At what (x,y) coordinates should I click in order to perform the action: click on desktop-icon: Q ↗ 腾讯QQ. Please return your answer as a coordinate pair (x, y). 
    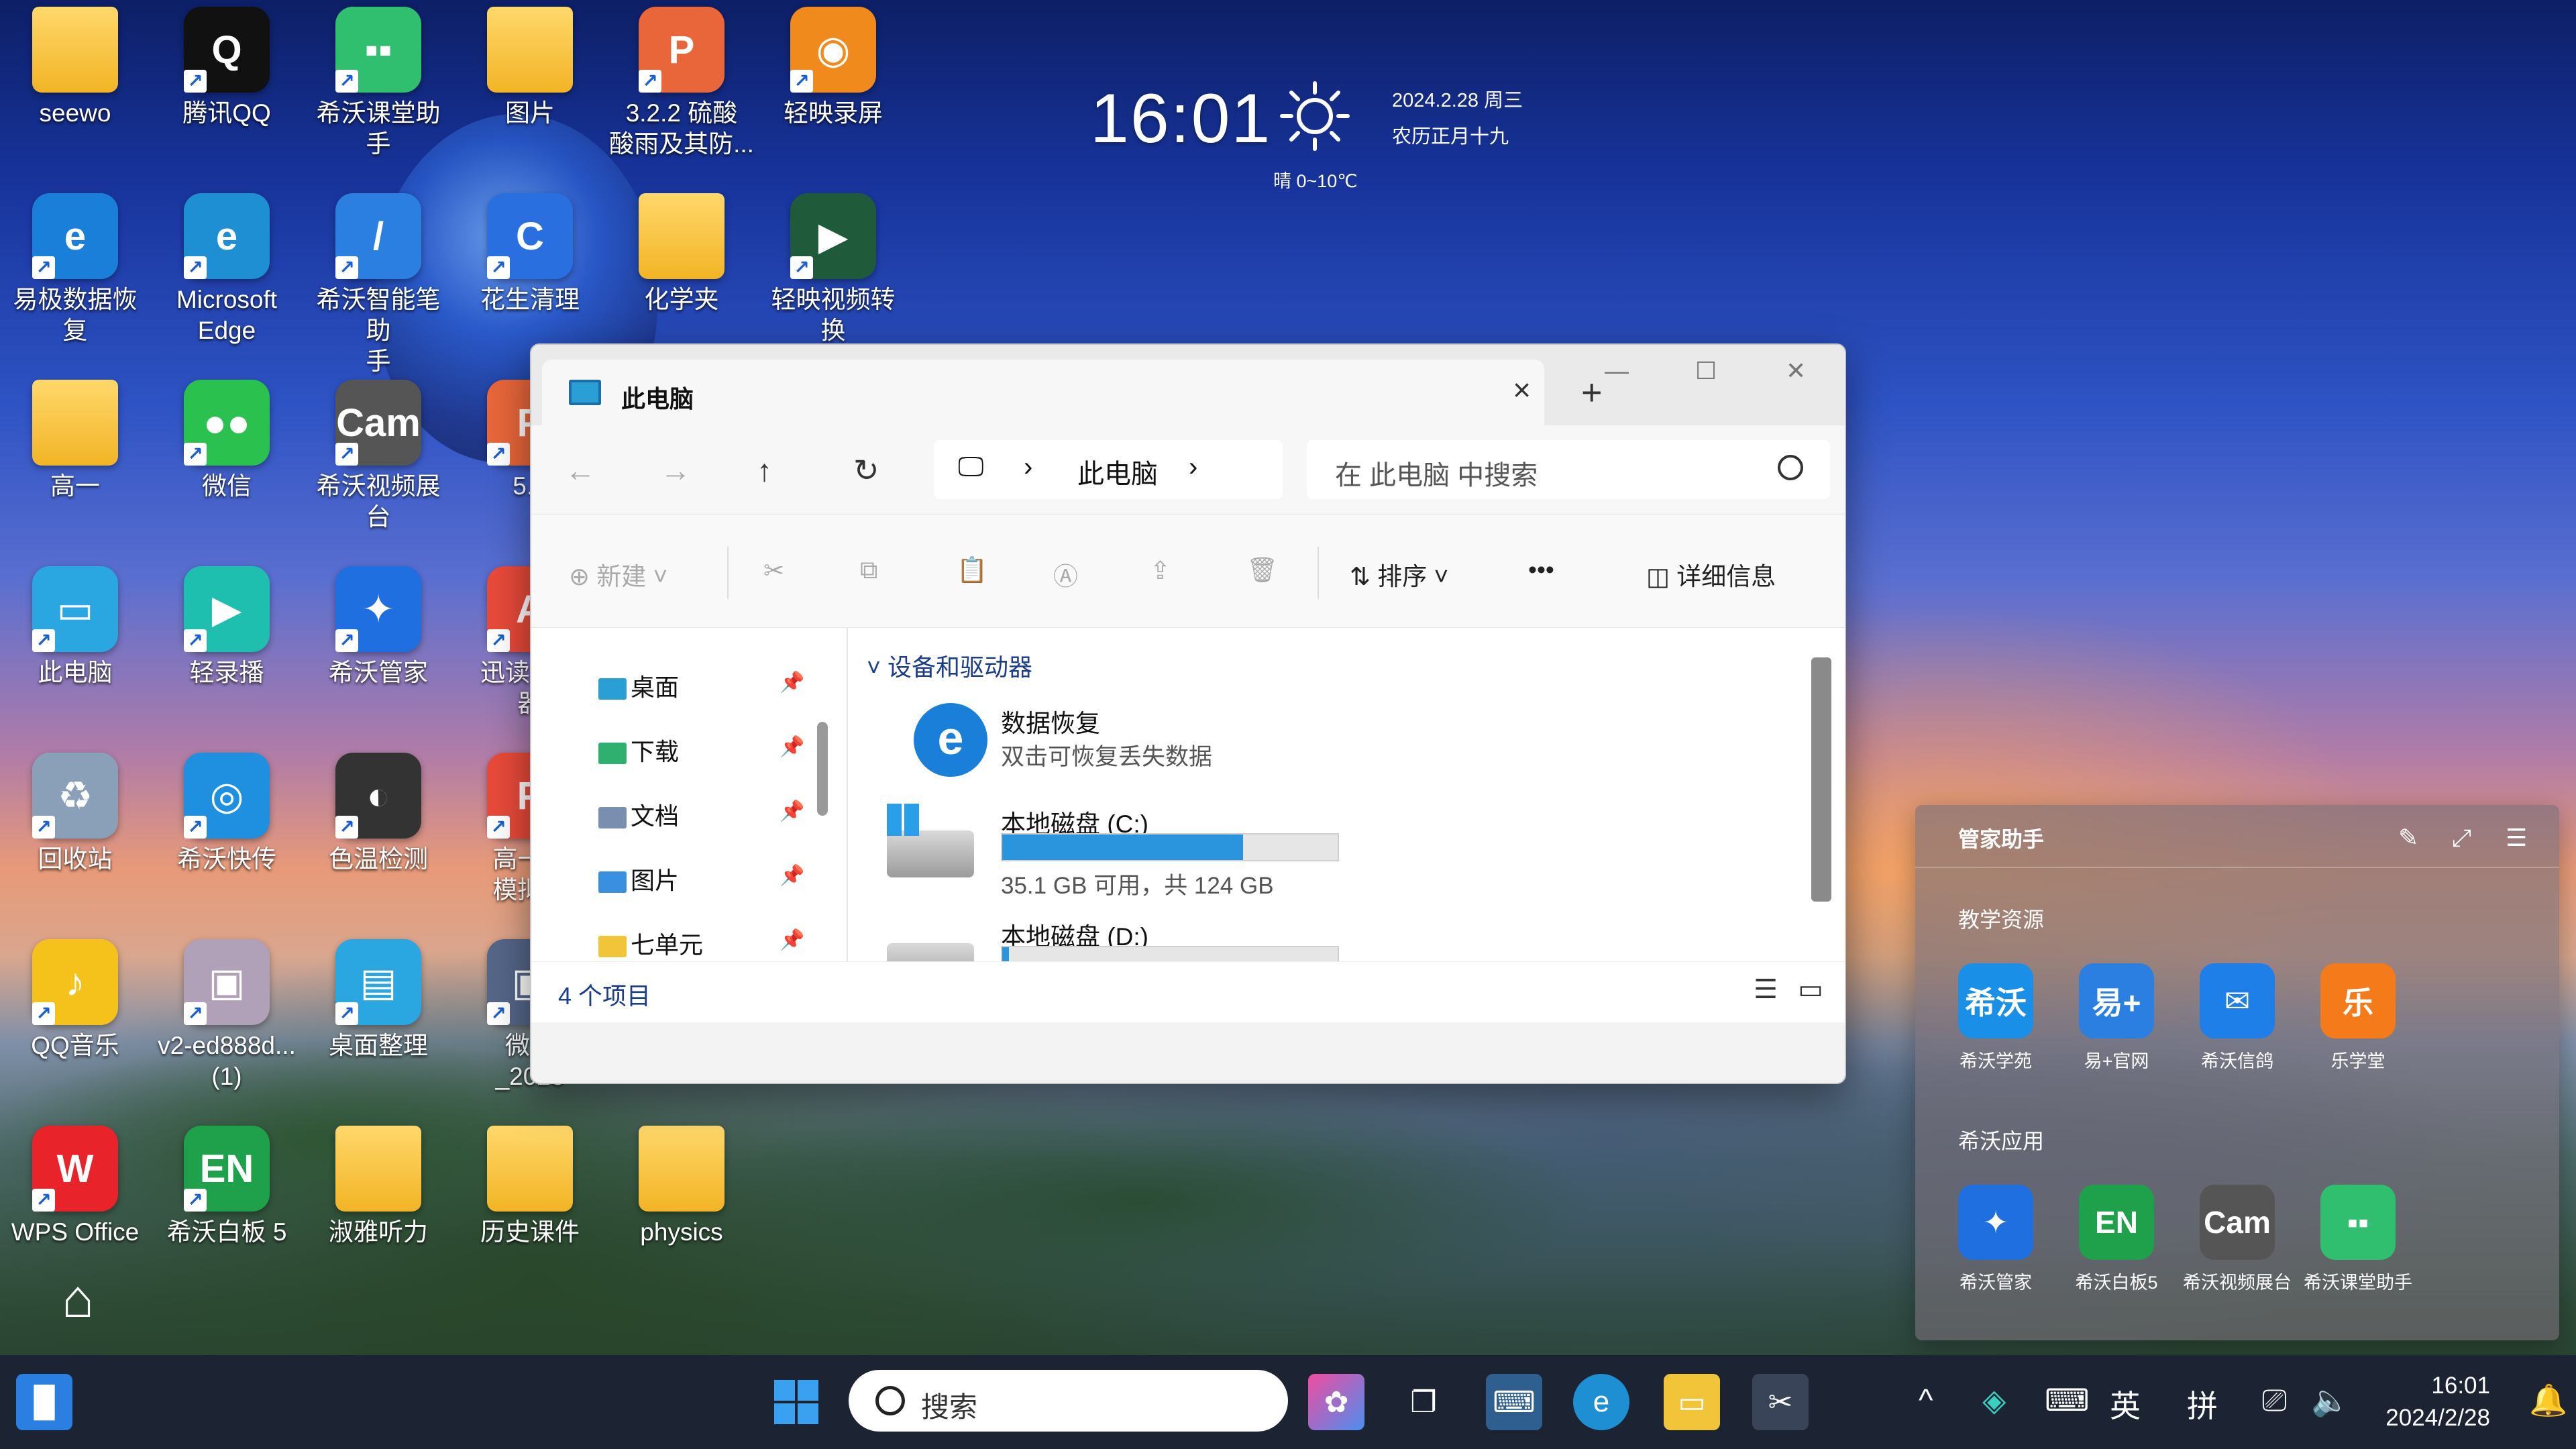
    Looking at the image, I should click on (227, 68).